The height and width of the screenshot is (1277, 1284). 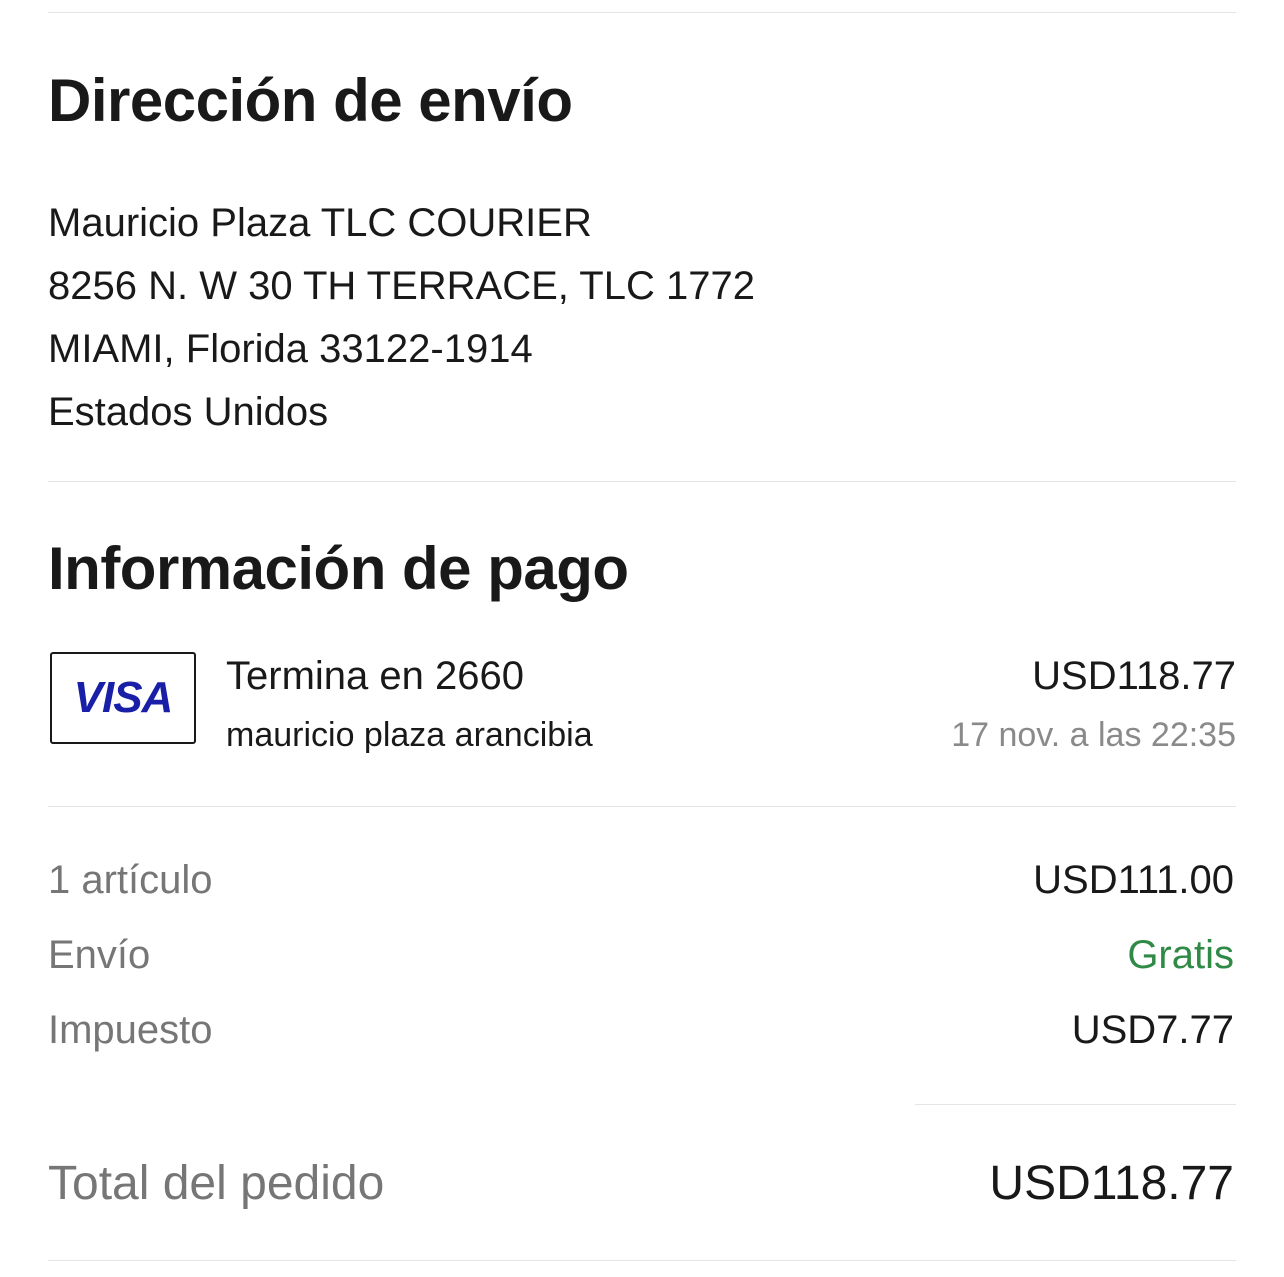 I want to click on visa-card-icon: VISA, so click(x=123, y=698).